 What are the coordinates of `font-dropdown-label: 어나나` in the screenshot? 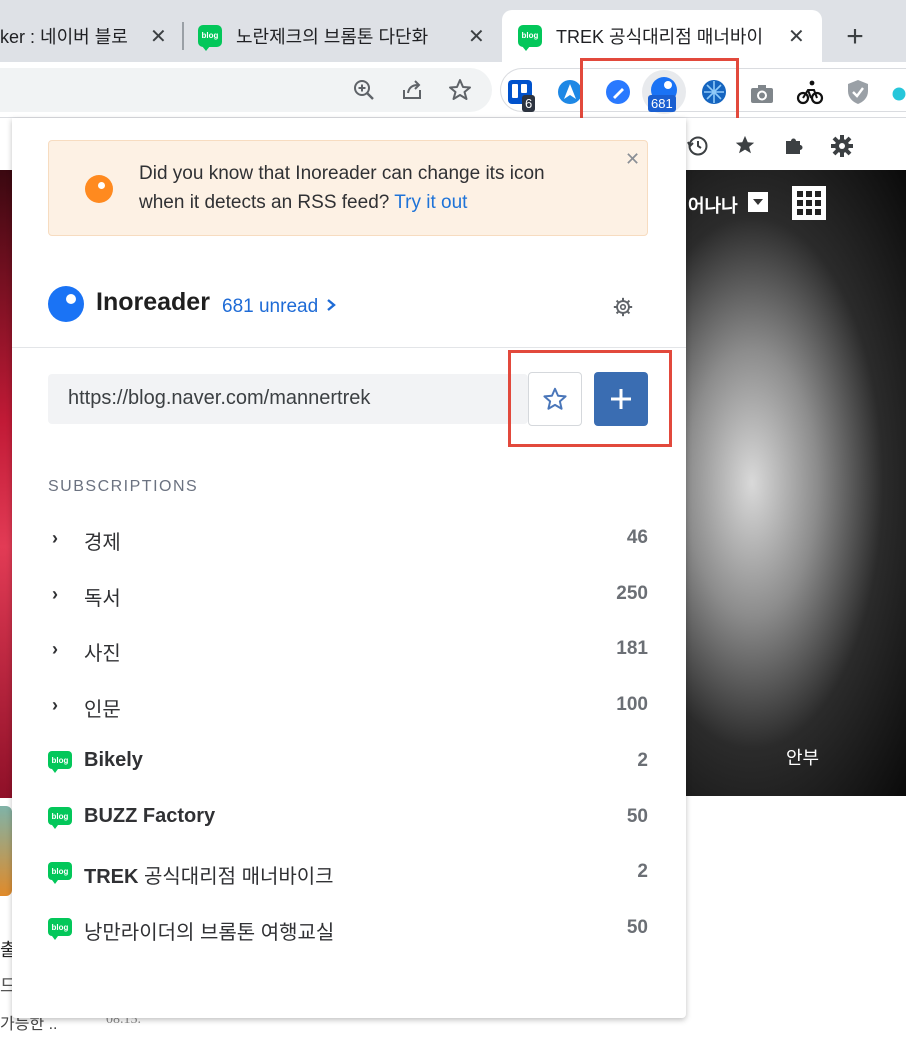 It's located at (713, 205).